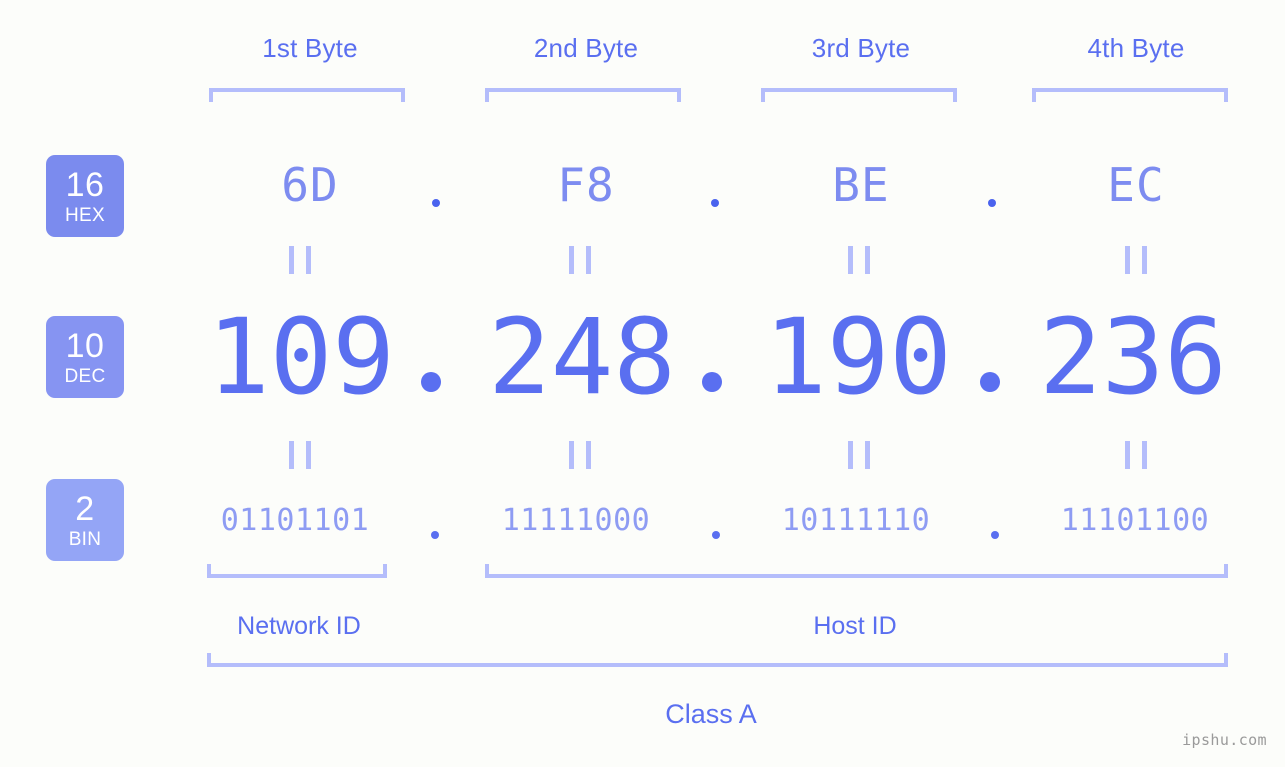  I want to click on watermark-ipshu: ipshu.com, so click(1224, 740).